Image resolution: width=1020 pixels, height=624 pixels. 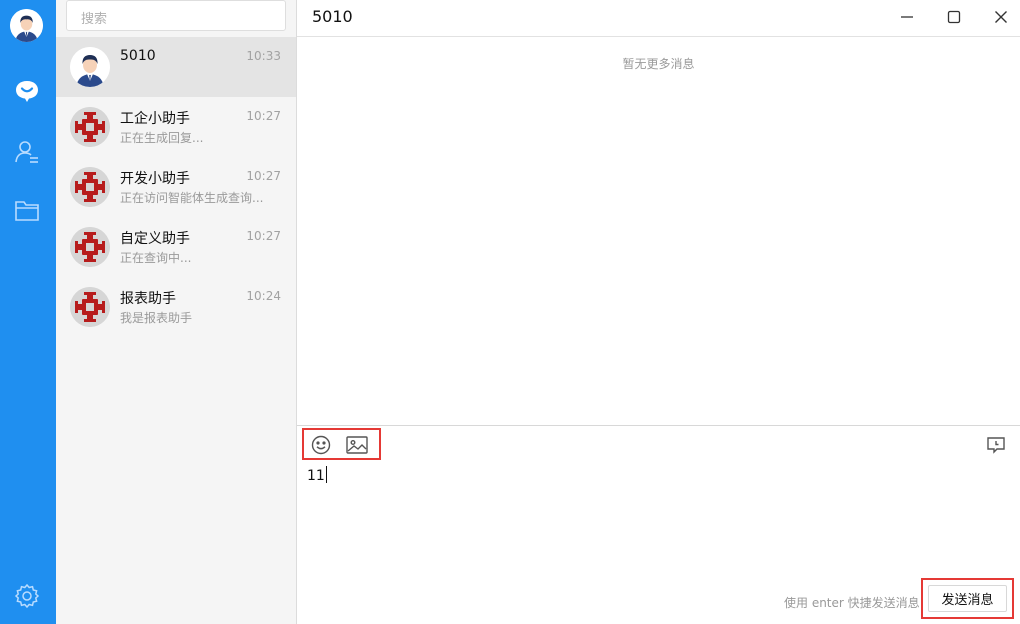 What do you see at coordinates (357, 445) in the screenshot?
I see `image-icon` at bounding box center [357, 445].